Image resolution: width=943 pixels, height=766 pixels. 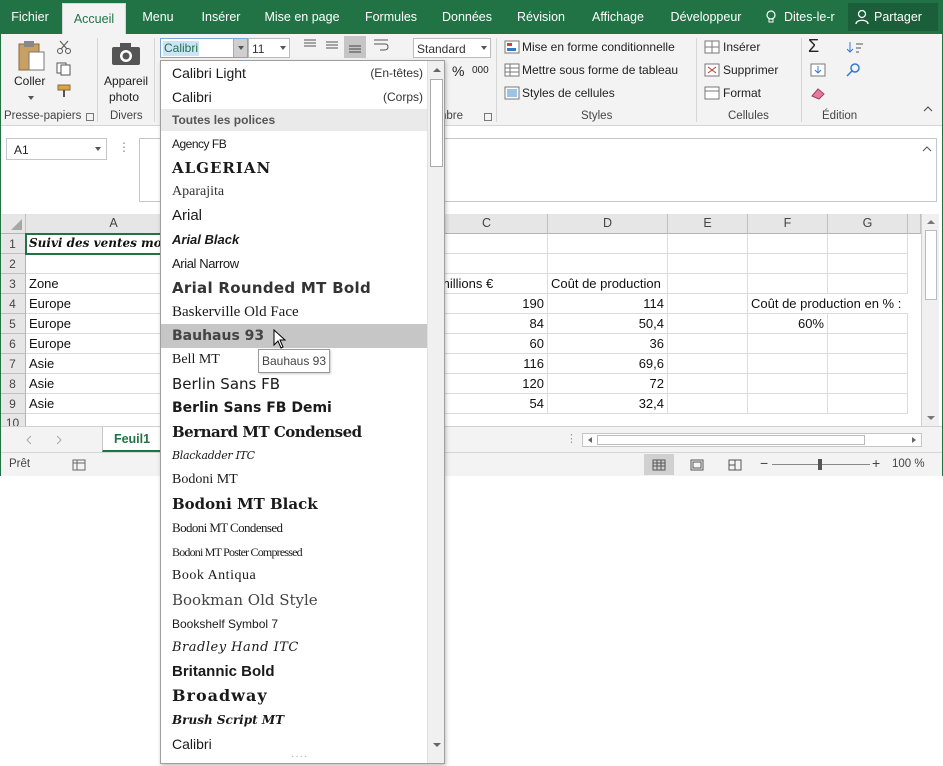 I want to click on cell-g6, so click(x=868, y=344).